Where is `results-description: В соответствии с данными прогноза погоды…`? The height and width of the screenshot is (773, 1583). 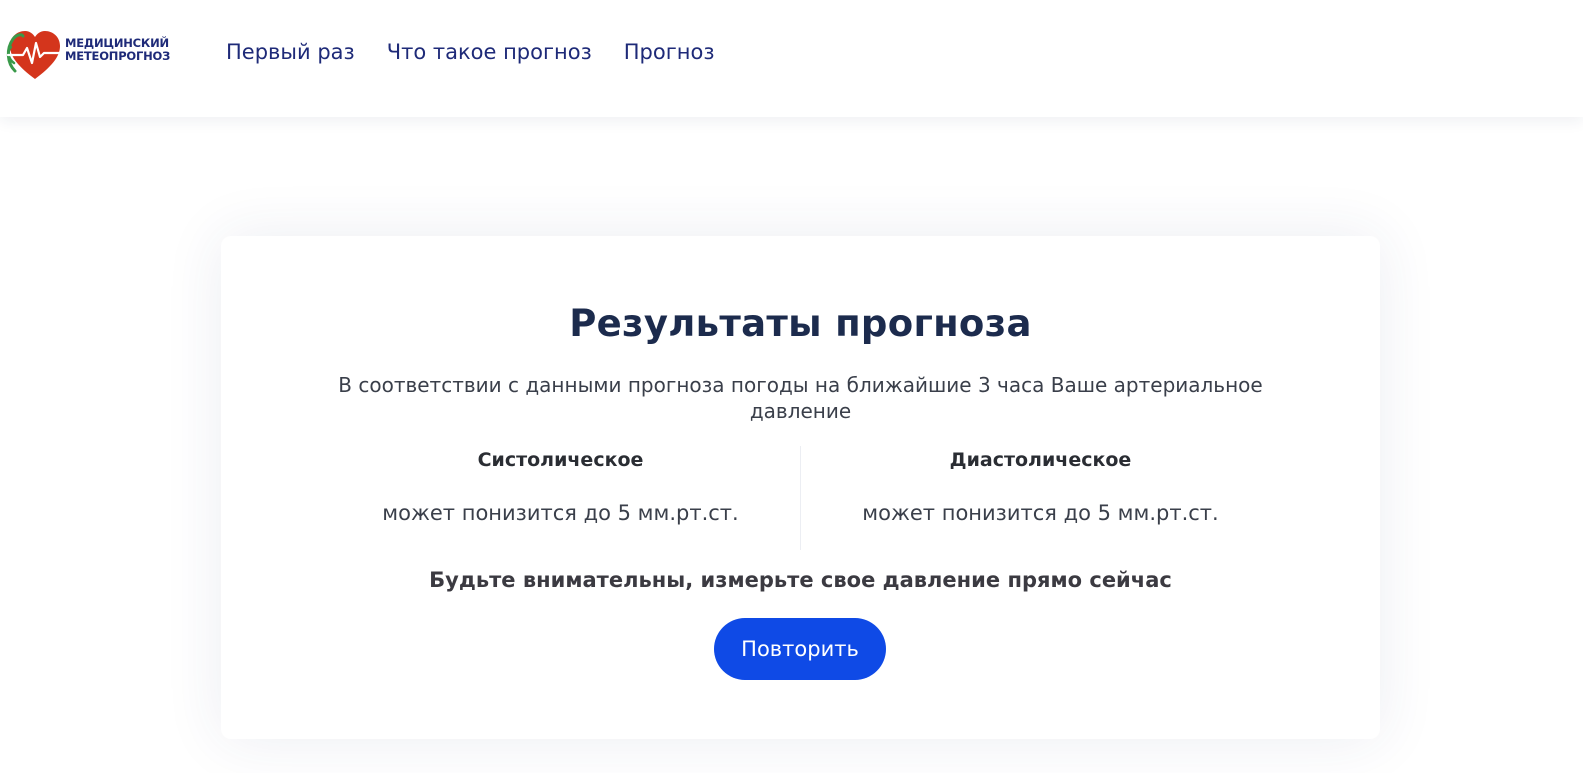 results-description: В соответствии с данными прогноза погоды… is located at coordinates (800, 398).